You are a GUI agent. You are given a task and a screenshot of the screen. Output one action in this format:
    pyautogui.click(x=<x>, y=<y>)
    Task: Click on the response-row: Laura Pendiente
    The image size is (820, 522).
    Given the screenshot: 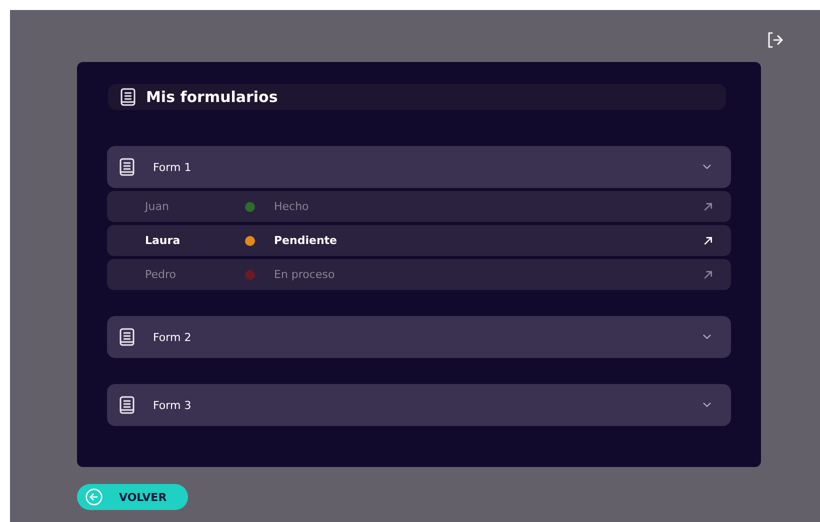 What is the action you would take?
    pyautogui.click(x=419, y=240)
    